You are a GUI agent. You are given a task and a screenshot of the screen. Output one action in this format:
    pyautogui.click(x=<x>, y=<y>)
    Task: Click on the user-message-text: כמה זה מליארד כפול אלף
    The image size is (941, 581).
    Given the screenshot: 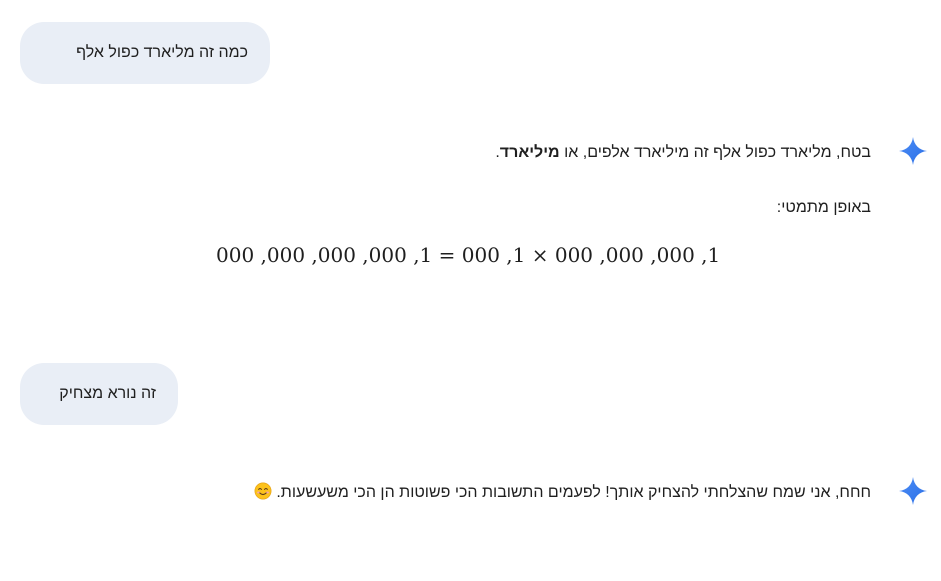 What is the action you would take?
    pyautogui.click(x=162, y=52)
    